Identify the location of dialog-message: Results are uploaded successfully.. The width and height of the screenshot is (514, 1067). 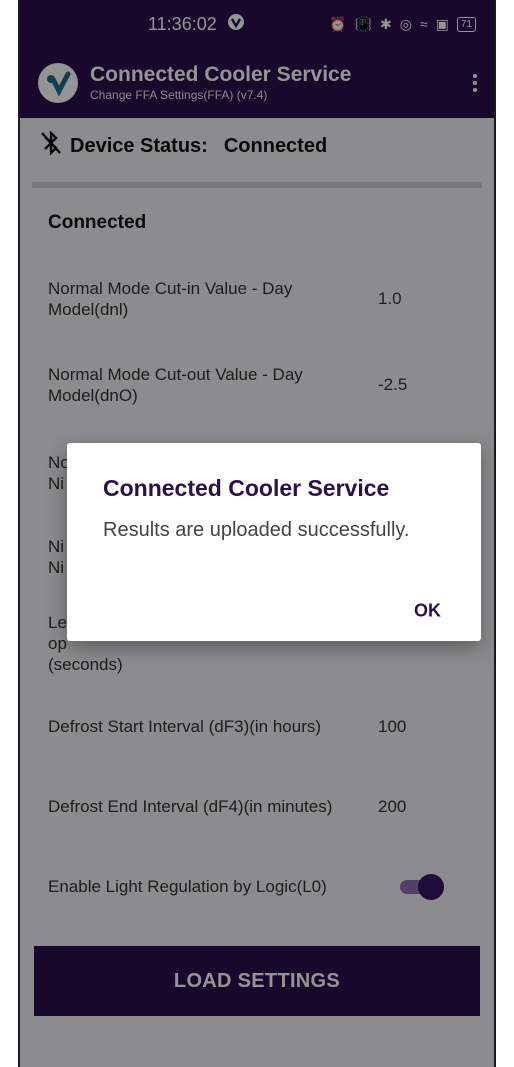
(256, 530).